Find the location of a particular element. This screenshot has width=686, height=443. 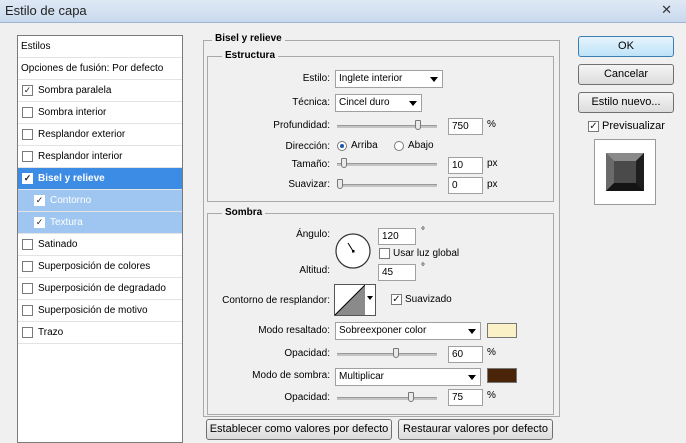

sidebar-item: ✓ Textura is located at coordinates (100, 223).